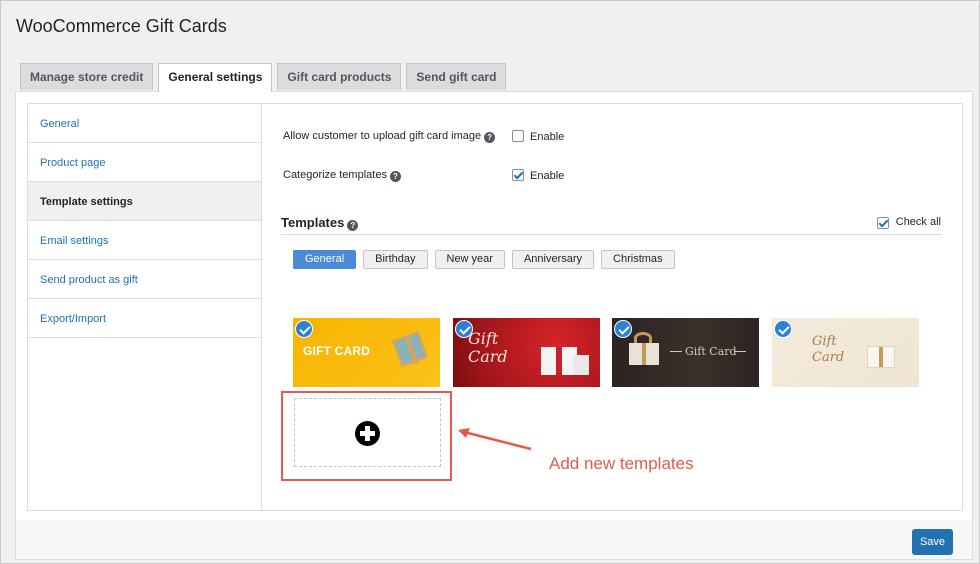 The width and height of the screenshot is (980, 564). Describe the element at coordinates (621, 463) in the screenshot. I see `annotation-text: Add new templates` at that location.